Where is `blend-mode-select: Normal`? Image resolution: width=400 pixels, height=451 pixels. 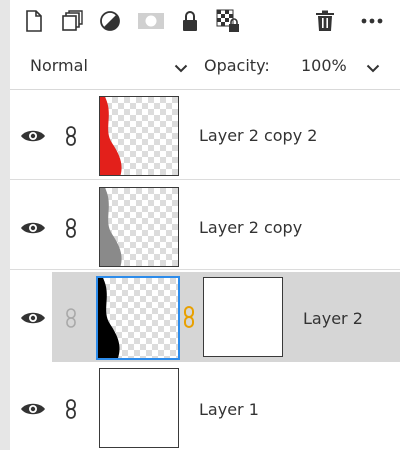 blend-mode-select: Normal is located at coordinates (59, 65).